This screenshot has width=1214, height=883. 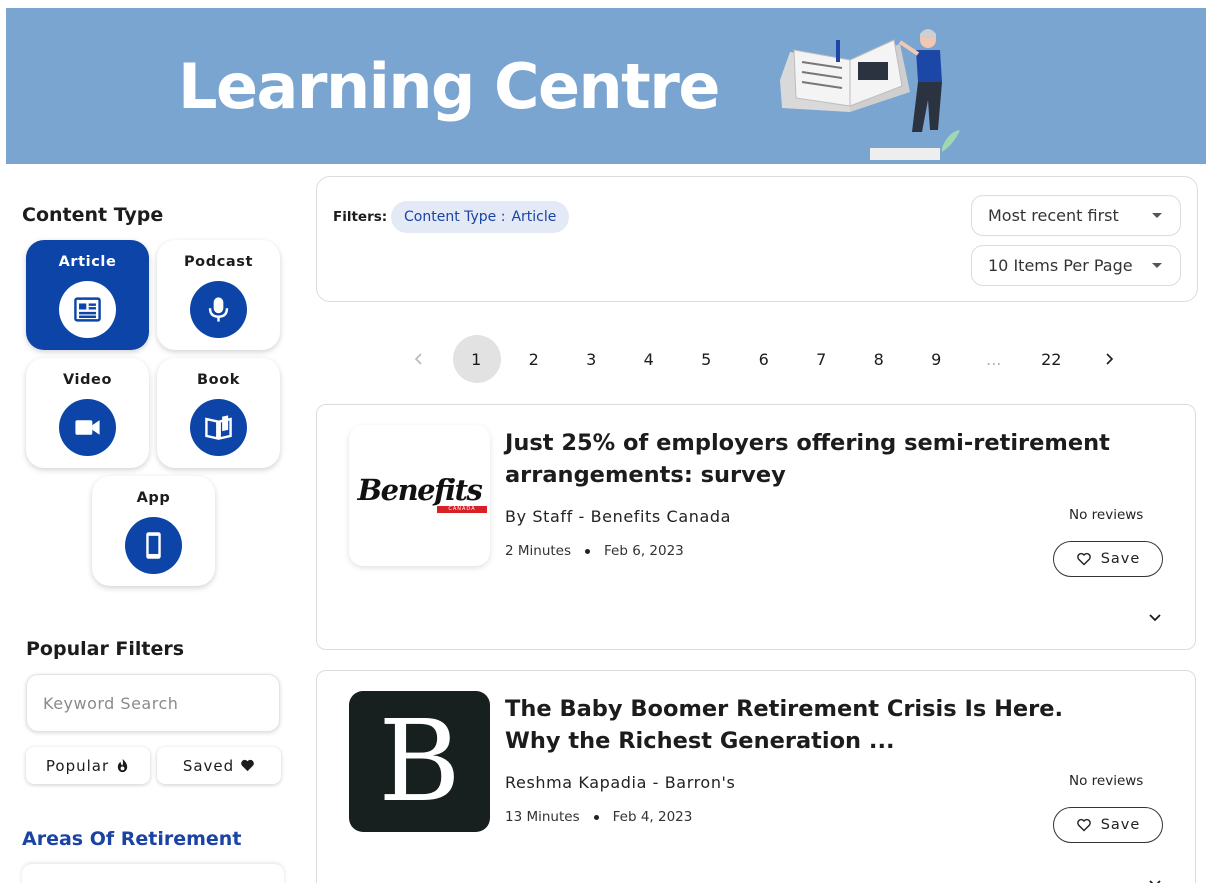 I want to click on barrons-logo: B, so click(x=419, y=762).